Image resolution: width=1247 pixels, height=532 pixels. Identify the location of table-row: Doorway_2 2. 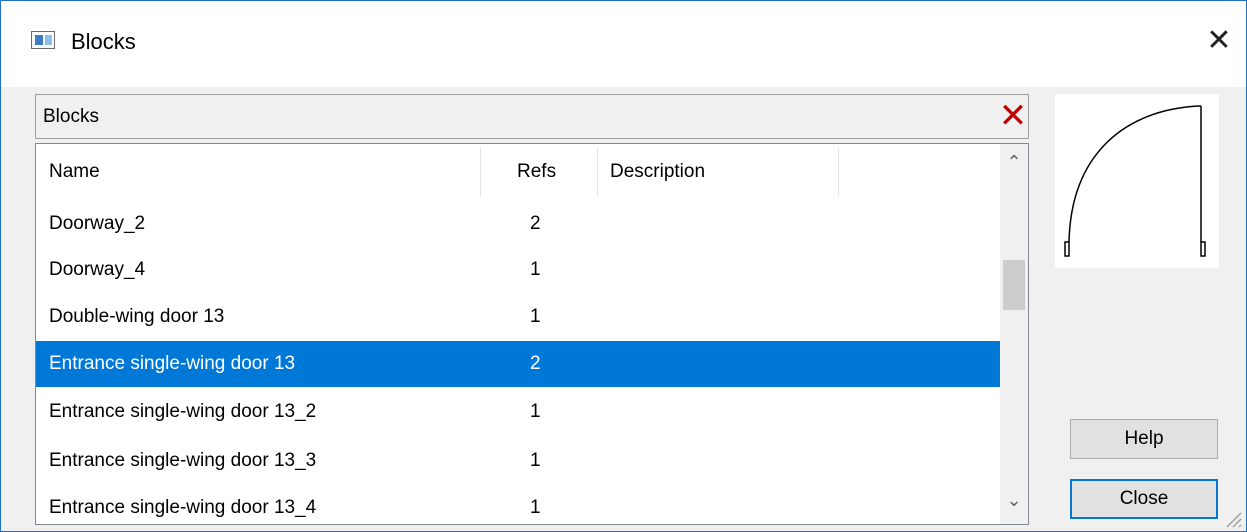
(518, 224).